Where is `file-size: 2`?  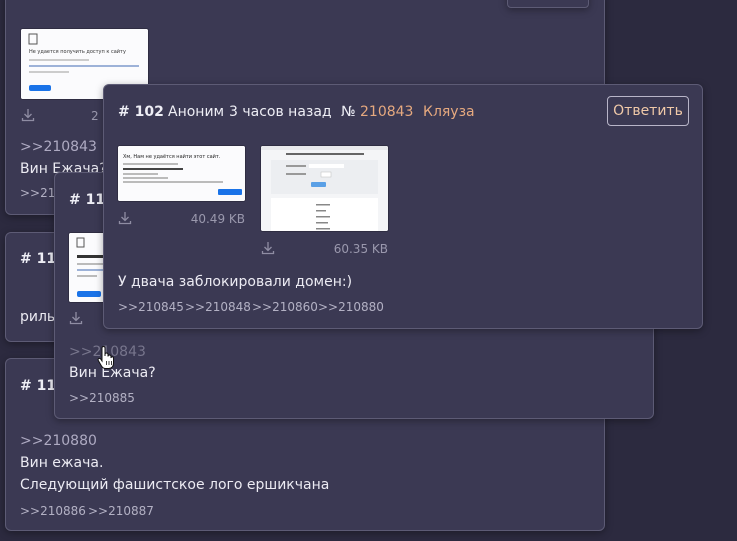 file-size: 2 is located at coordinates (95, 116).